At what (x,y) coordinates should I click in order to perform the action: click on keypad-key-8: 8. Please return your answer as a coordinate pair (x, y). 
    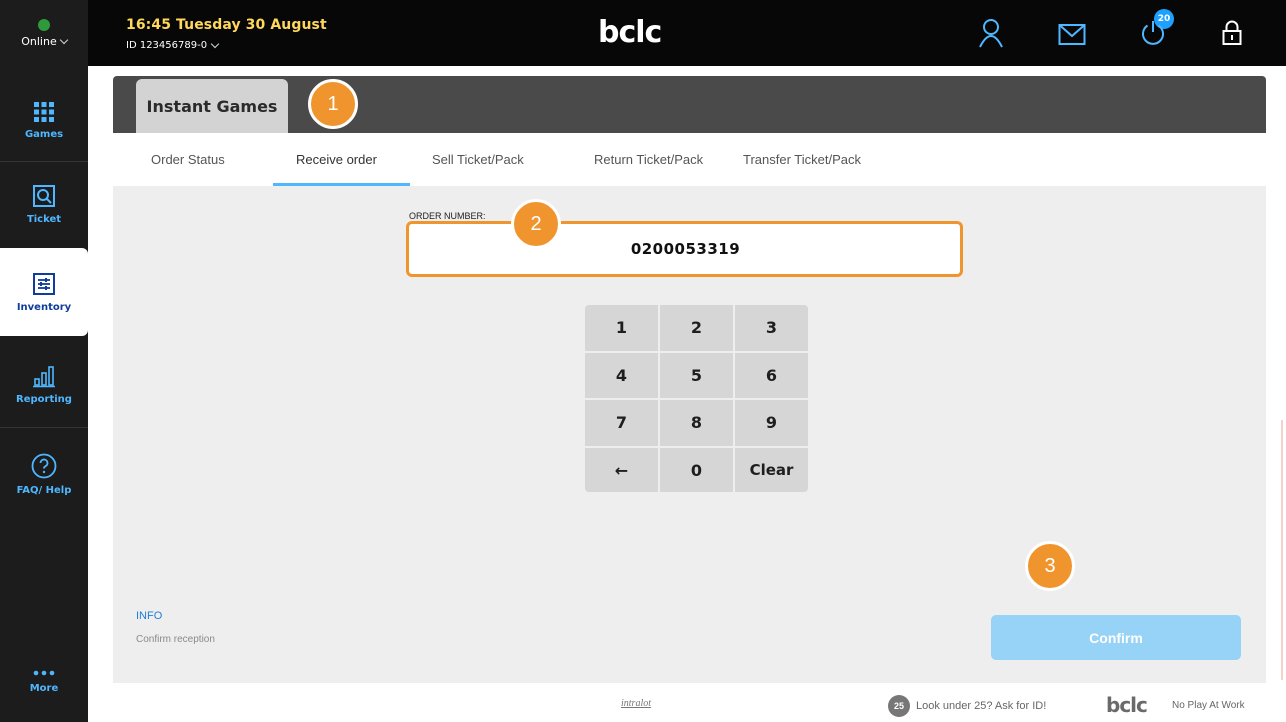
    Looking at the image, I should click on (696, 423).